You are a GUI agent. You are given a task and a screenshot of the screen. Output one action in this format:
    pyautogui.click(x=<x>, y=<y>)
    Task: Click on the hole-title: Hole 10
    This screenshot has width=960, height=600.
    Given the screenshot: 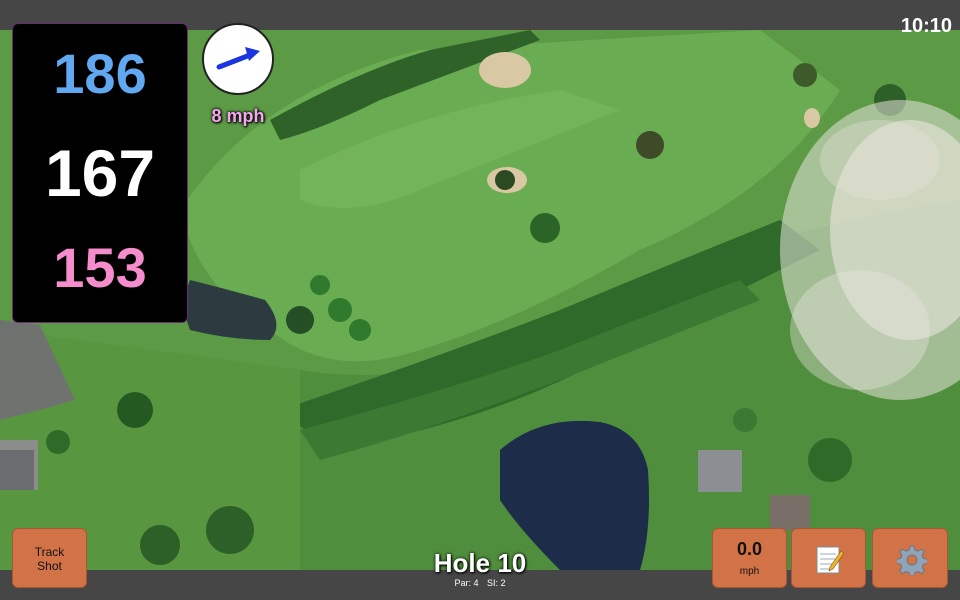 What is the action you would take?
    pyautogui.click(x=480, y=563)
    